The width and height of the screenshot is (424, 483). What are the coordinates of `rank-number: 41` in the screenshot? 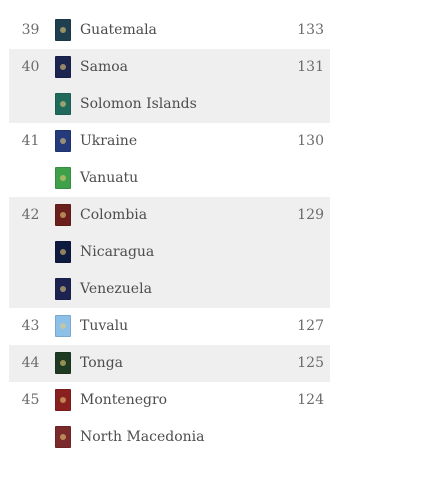 It's located at (30, 141).